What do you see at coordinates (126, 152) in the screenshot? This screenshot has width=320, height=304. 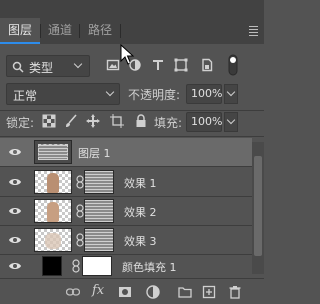 I see `layer-row: 图层 1` at bounding box center [126, 152].